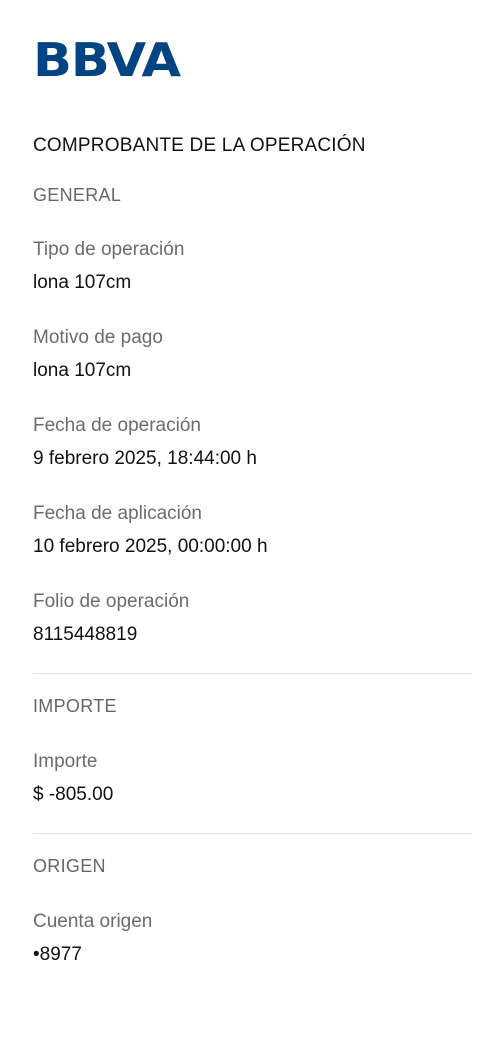 The image size is (484, 1042). What do you see at coordinates (111, 601) in the screenshot?
I see `field-label-folio-operacion: Folio de operación` at bounding box center [111, 601].